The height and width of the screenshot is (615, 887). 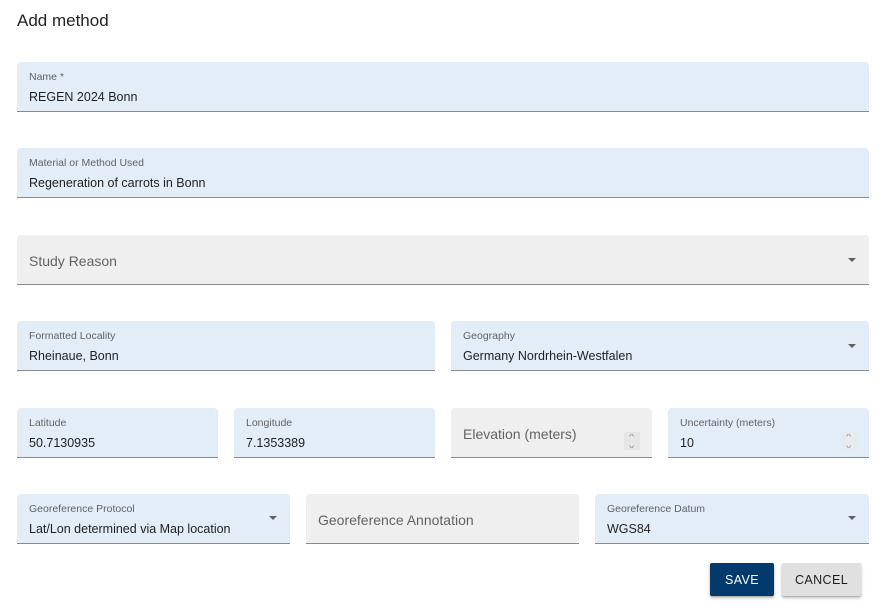 I want to click on georeference-annotation-placeholder: Georeference Annotation, so click(x=396, y=520).